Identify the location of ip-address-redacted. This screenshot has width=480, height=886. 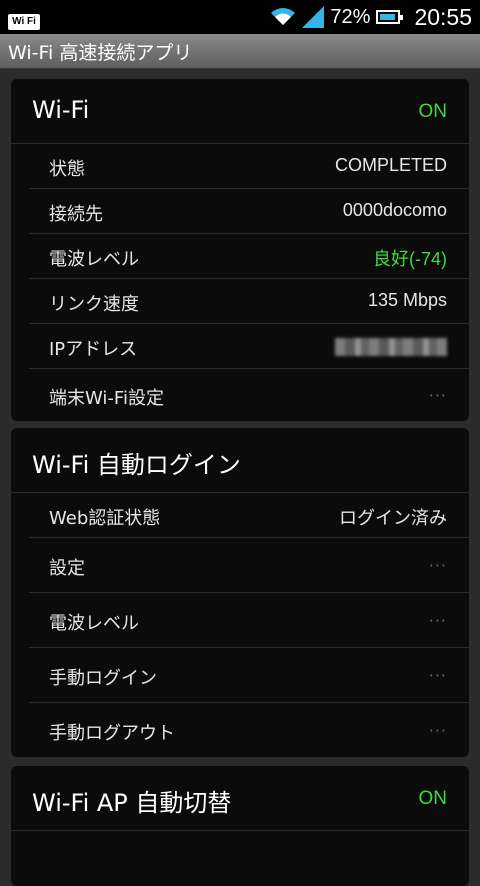
(391, 347).